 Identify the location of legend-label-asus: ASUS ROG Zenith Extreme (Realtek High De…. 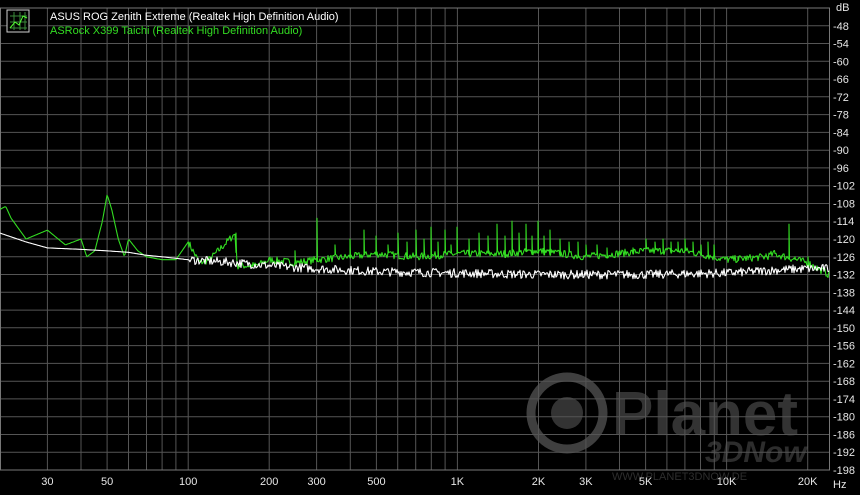
(194, 17).